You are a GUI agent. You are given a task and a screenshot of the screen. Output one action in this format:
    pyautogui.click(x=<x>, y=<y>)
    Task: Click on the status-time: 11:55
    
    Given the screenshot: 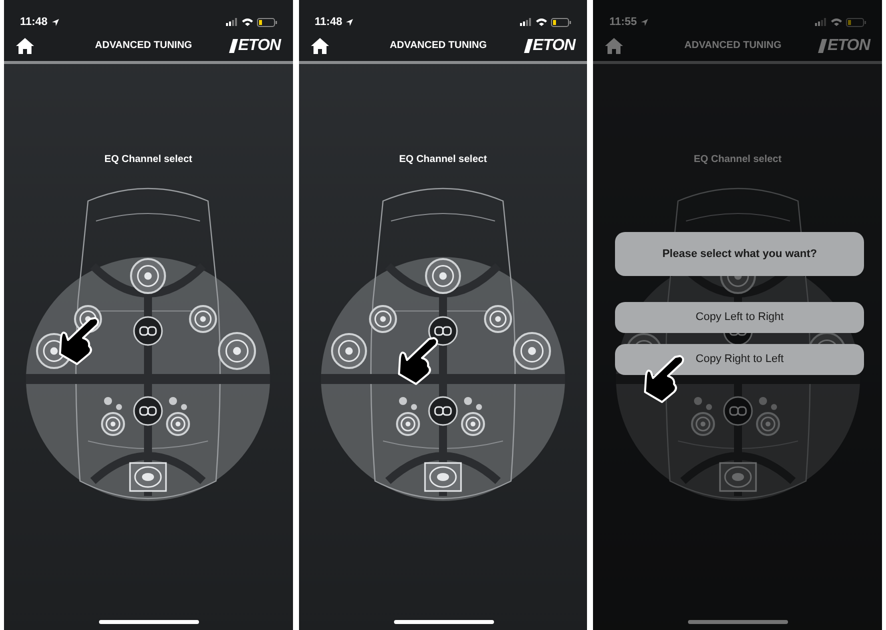 What is the action you would take?
    pyautogui.click(x=623, y=22)
    